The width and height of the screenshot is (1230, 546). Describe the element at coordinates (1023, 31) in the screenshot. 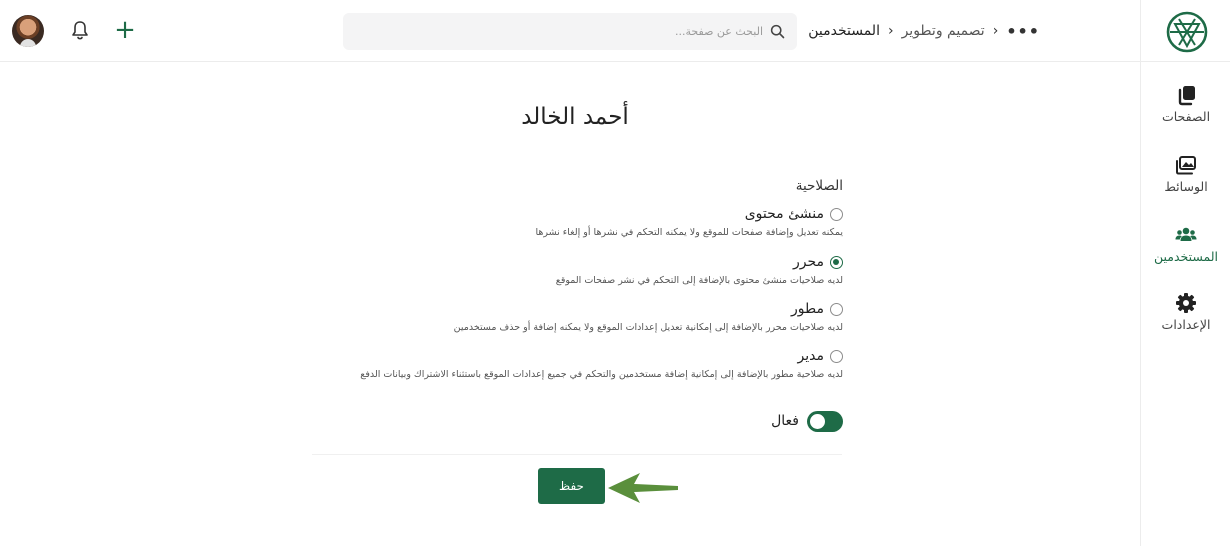

I see `more-icon: •••` at that location.